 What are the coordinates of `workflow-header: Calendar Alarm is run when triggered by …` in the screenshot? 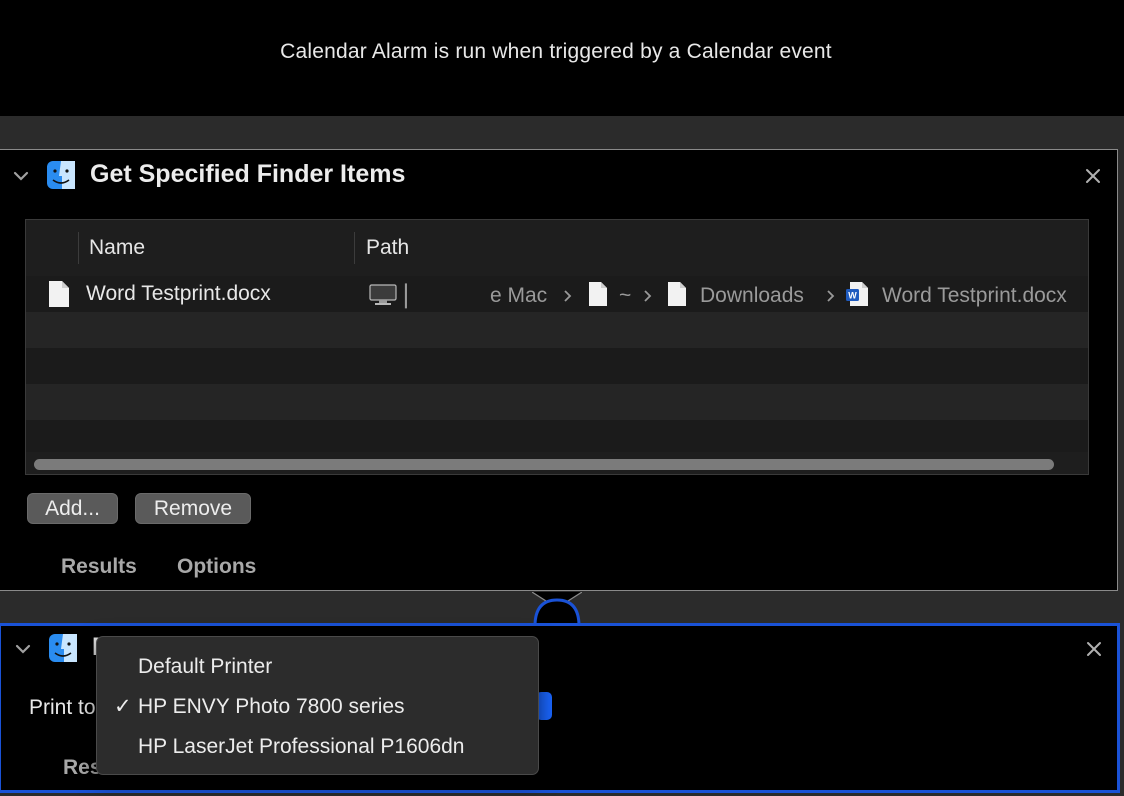 It's located at (562, 58).